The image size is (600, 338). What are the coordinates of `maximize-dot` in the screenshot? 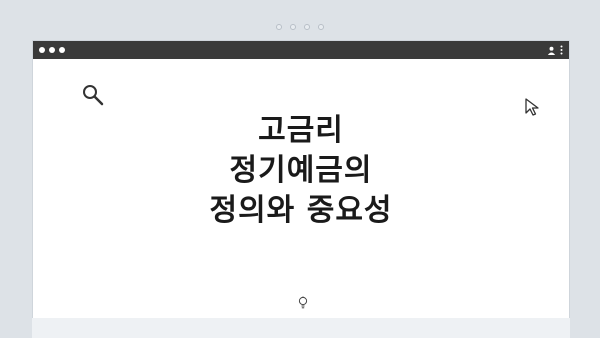 It's located at (62, 50).